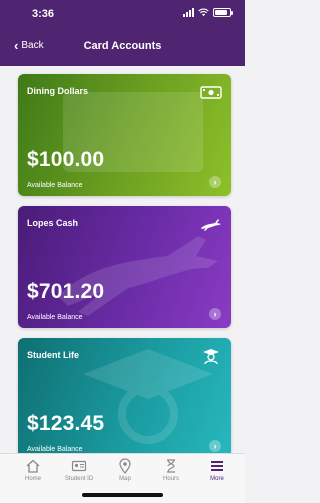 Image resolution: width=320 pixels, height=503 pixels. What do you see at coordinates (217, 479) in the screenshot?
I see `tab-label: More` at bounding box center [217, 479].